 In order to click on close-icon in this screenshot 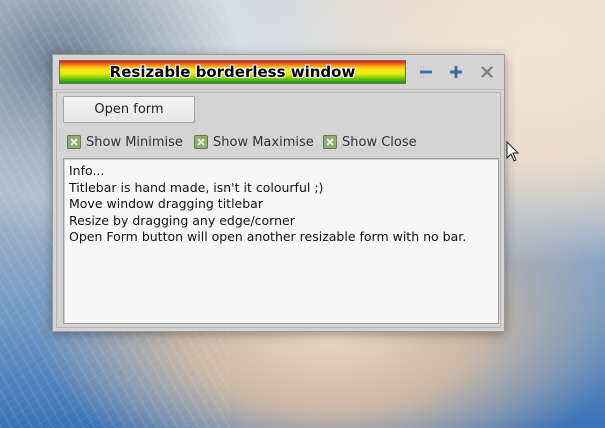, I will do `click(487, 72)`.